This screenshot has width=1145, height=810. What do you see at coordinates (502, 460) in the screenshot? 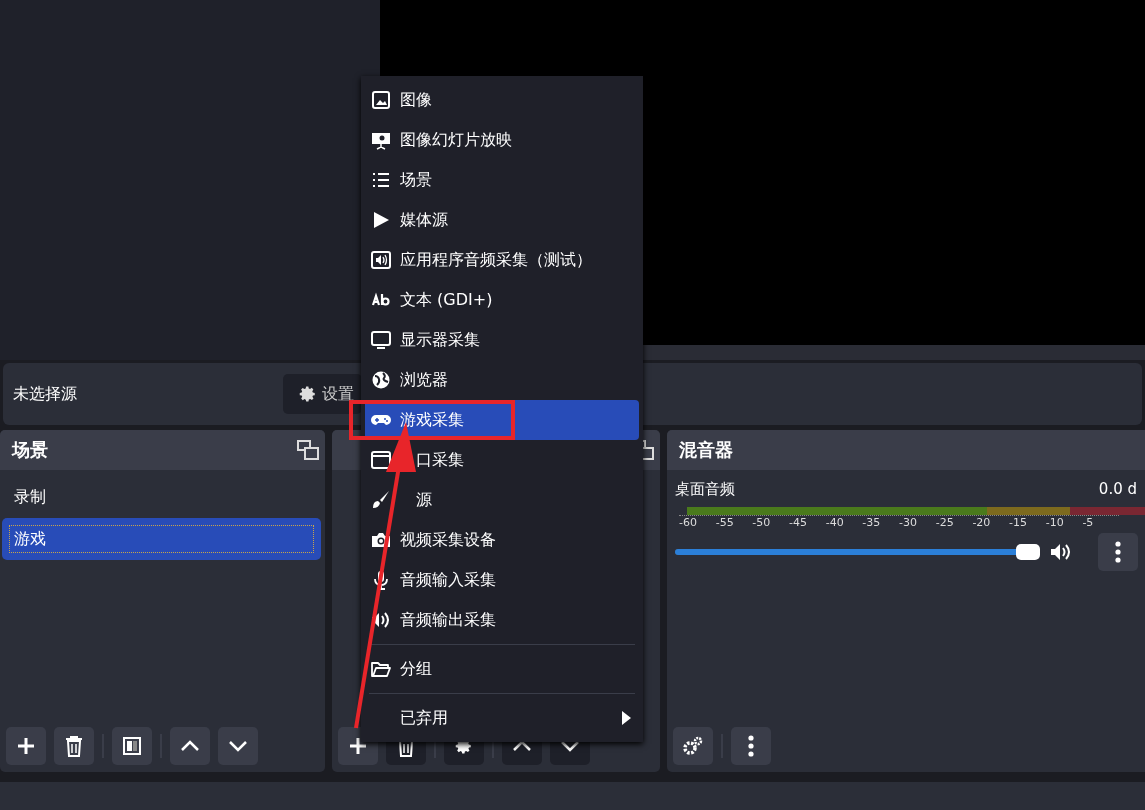
I see `menu-item: 口采集` at bounding box center [502, 460].